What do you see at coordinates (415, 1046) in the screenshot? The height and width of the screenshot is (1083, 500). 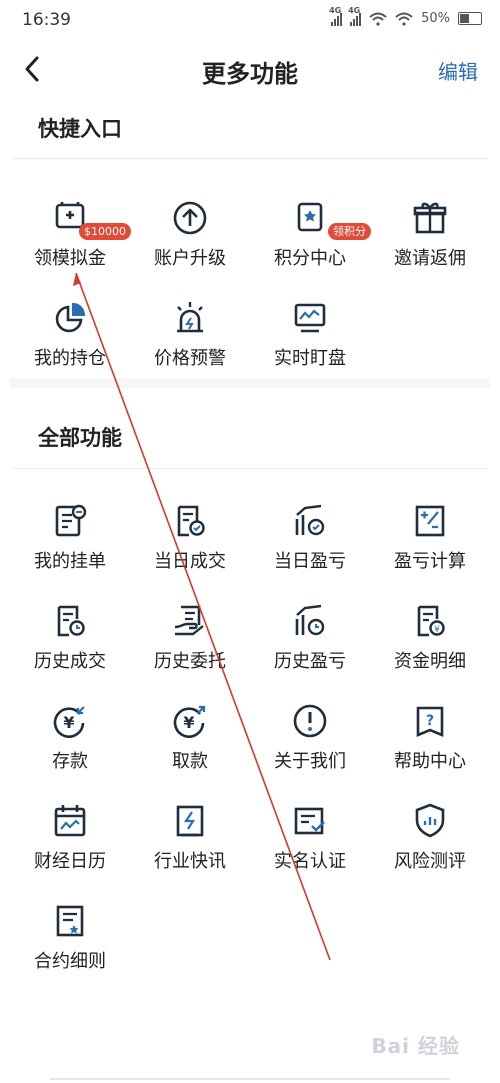 I see `watermark: Bai 经验` at bounding box center [415, 1046].